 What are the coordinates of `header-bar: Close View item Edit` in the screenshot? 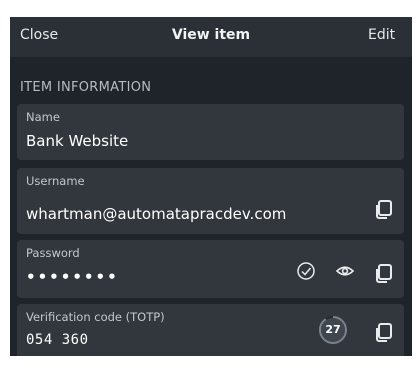 It's located at (211, 37).